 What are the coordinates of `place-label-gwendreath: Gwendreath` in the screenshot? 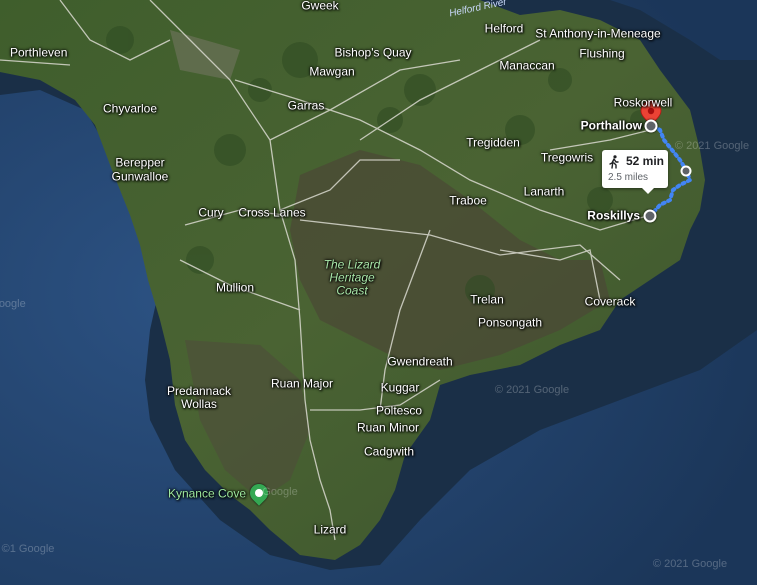 It's located at (419, 362).